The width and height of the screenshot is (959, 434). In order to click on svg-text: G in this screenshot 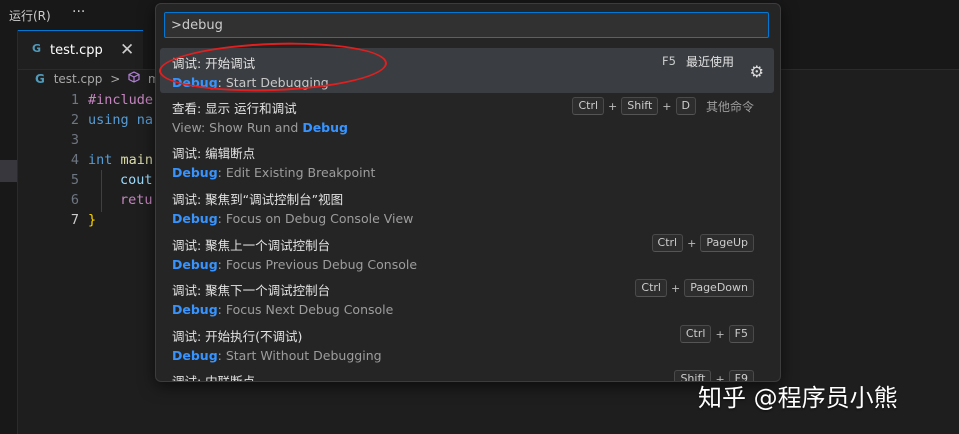, I will do `click(36, 48)`.